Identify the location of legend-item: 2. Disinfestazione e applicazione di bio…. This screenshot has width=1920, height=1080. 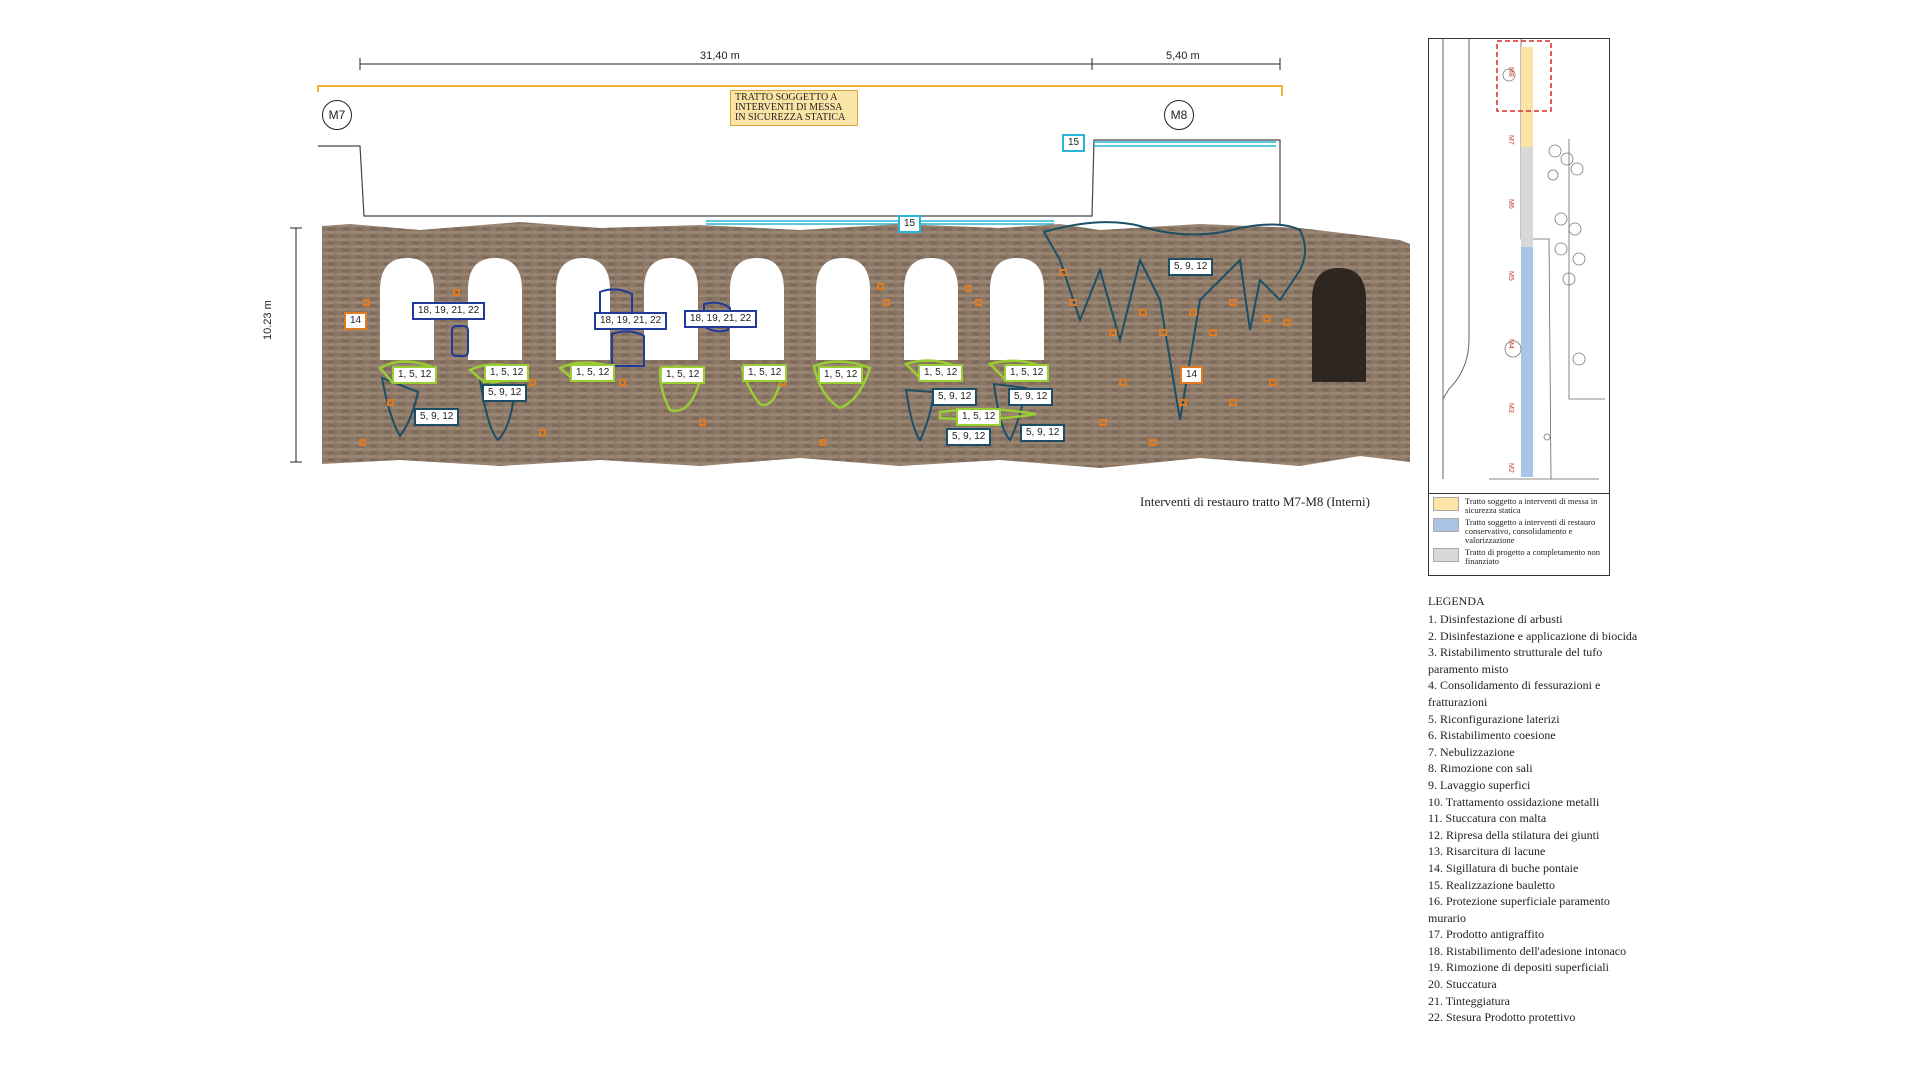
(1533, 635).